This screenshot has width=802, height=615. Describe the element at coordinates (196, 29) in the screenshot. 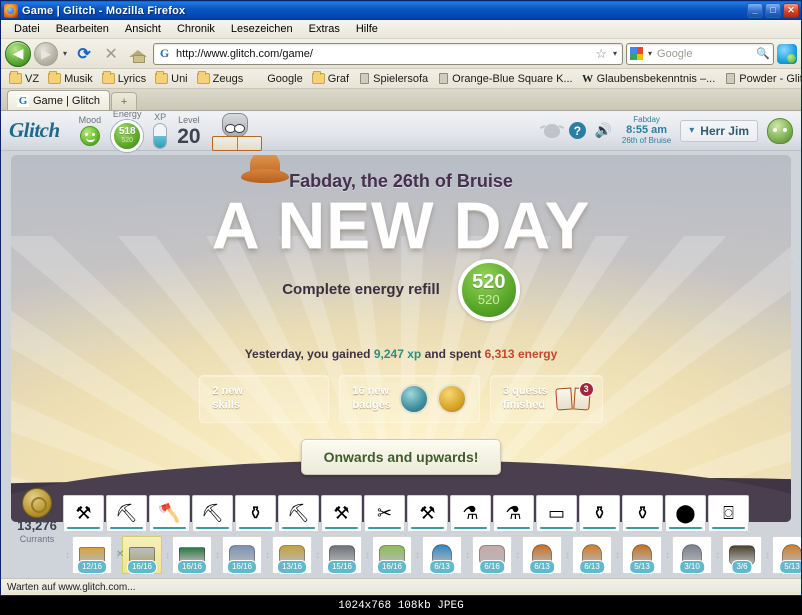

I see `menu-chronik: Chronik` at that location.